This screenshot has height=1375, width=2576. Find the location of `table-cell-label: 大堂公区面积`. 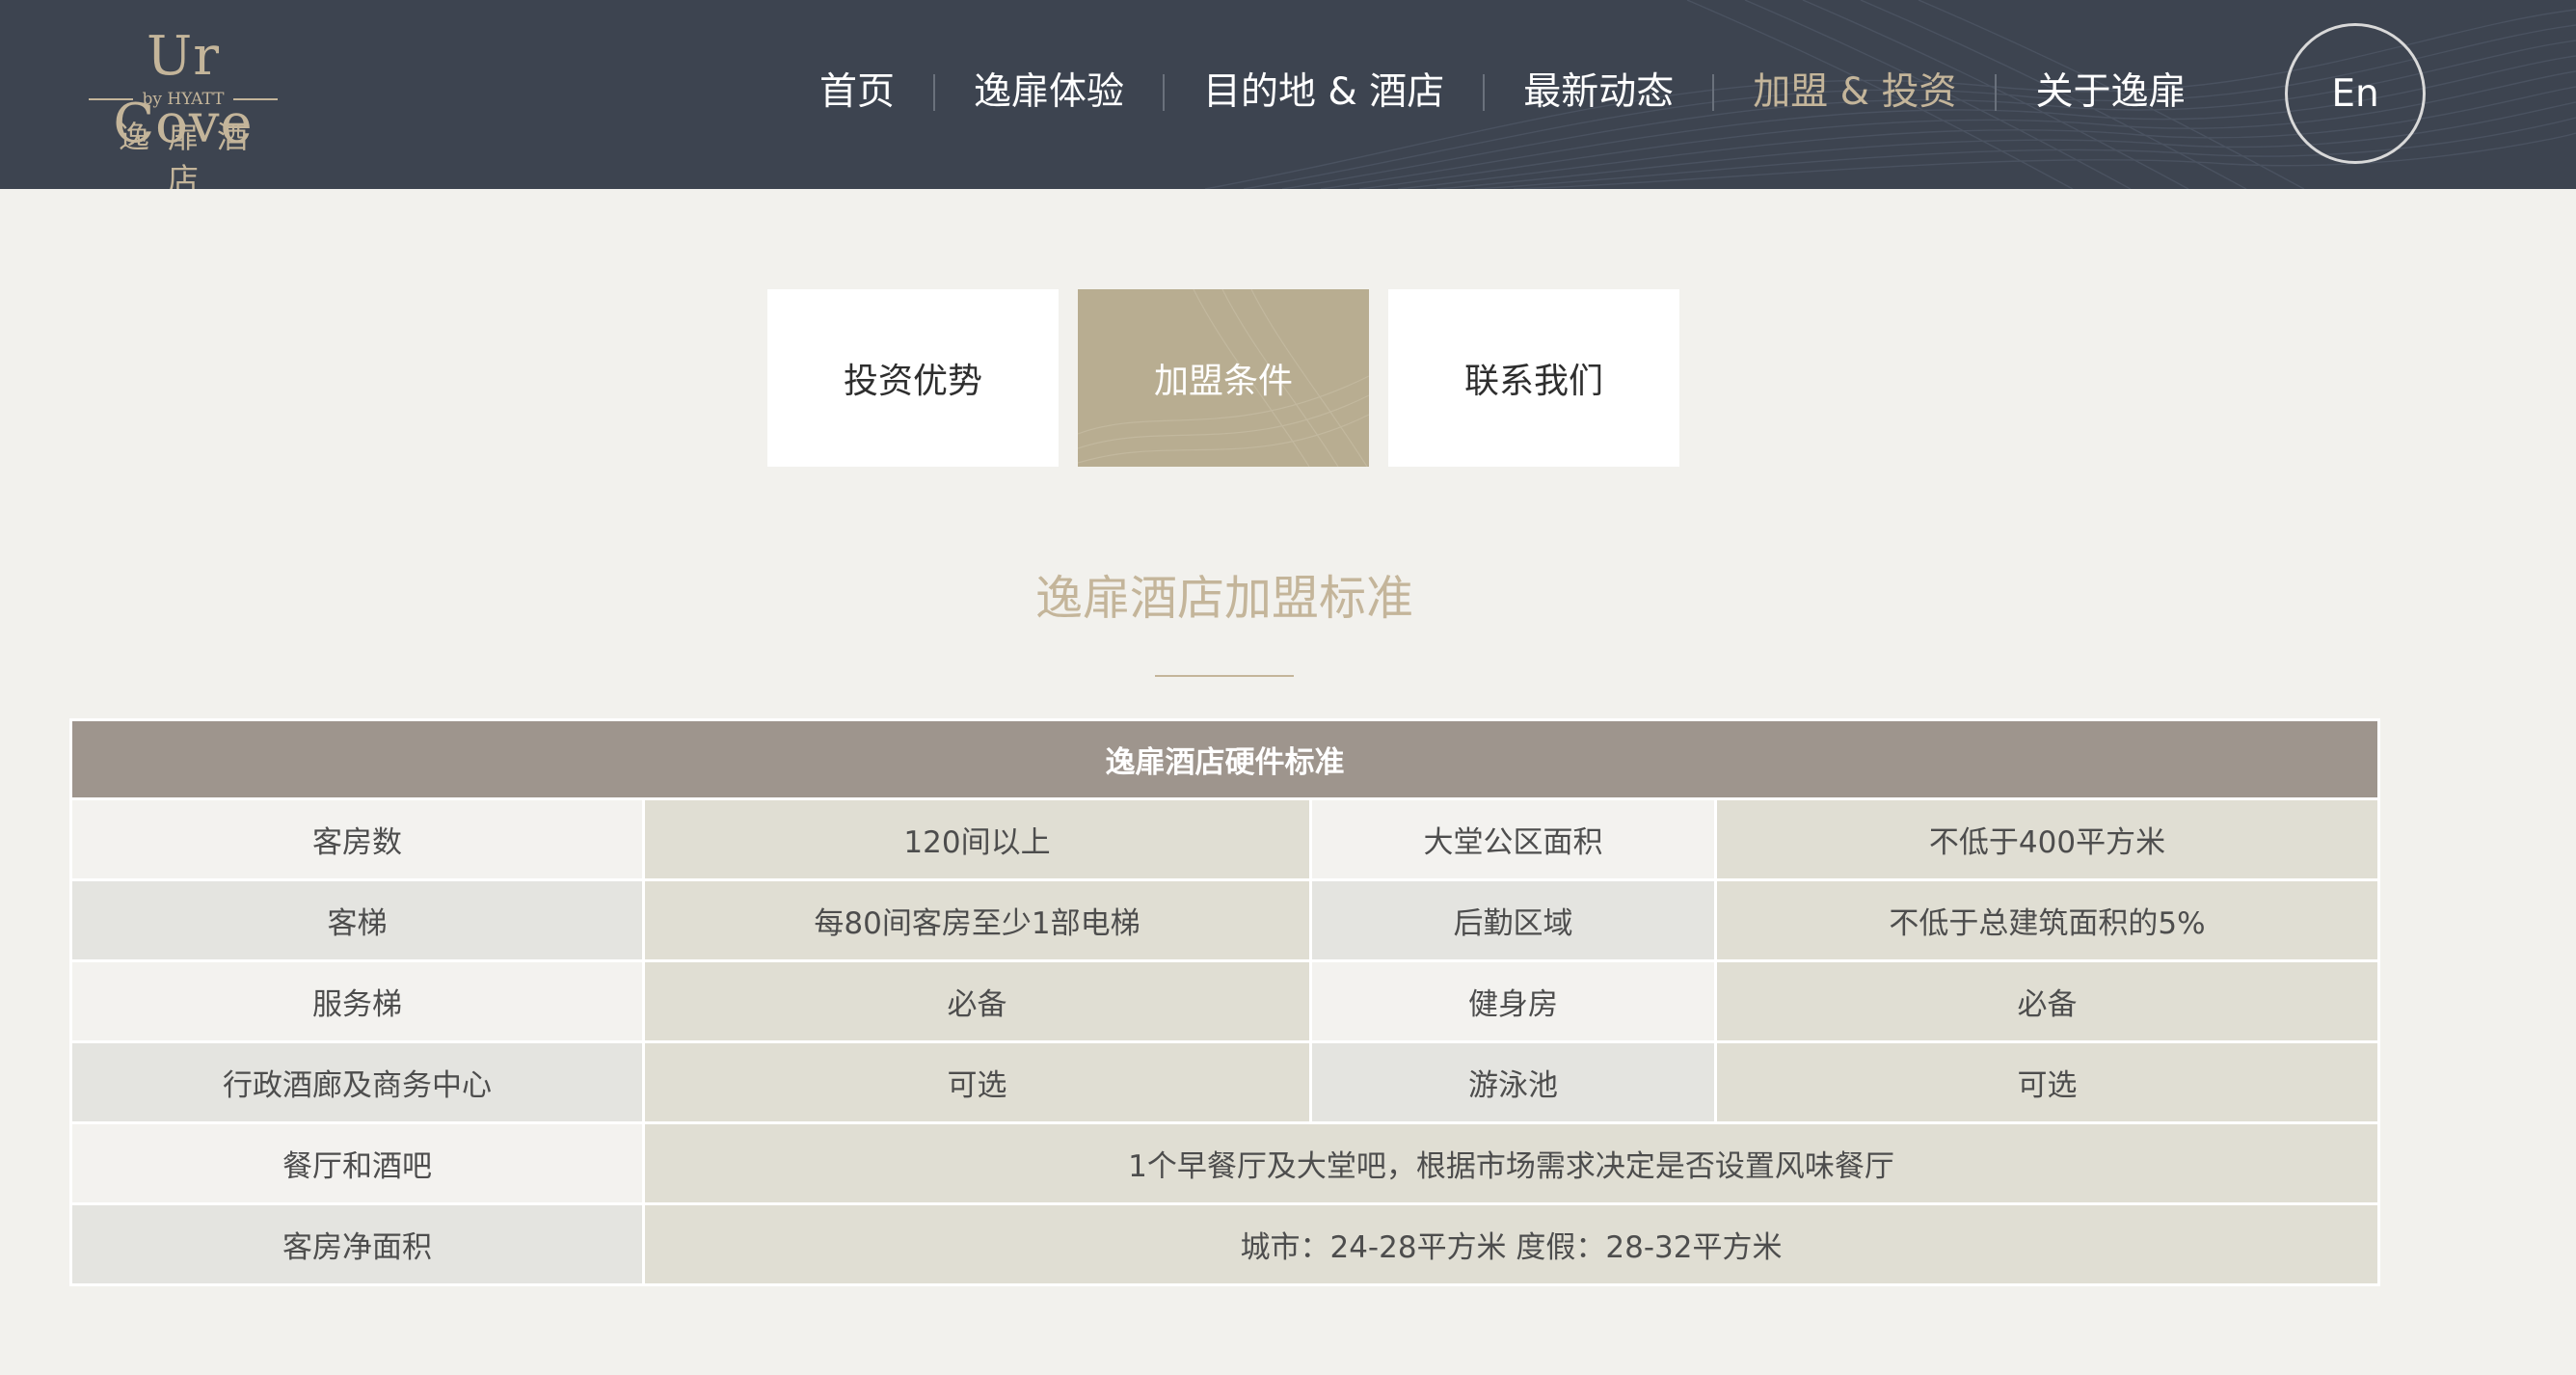

table-cell-label: 大堂公区面积 is located at coordinates (1513, 839).